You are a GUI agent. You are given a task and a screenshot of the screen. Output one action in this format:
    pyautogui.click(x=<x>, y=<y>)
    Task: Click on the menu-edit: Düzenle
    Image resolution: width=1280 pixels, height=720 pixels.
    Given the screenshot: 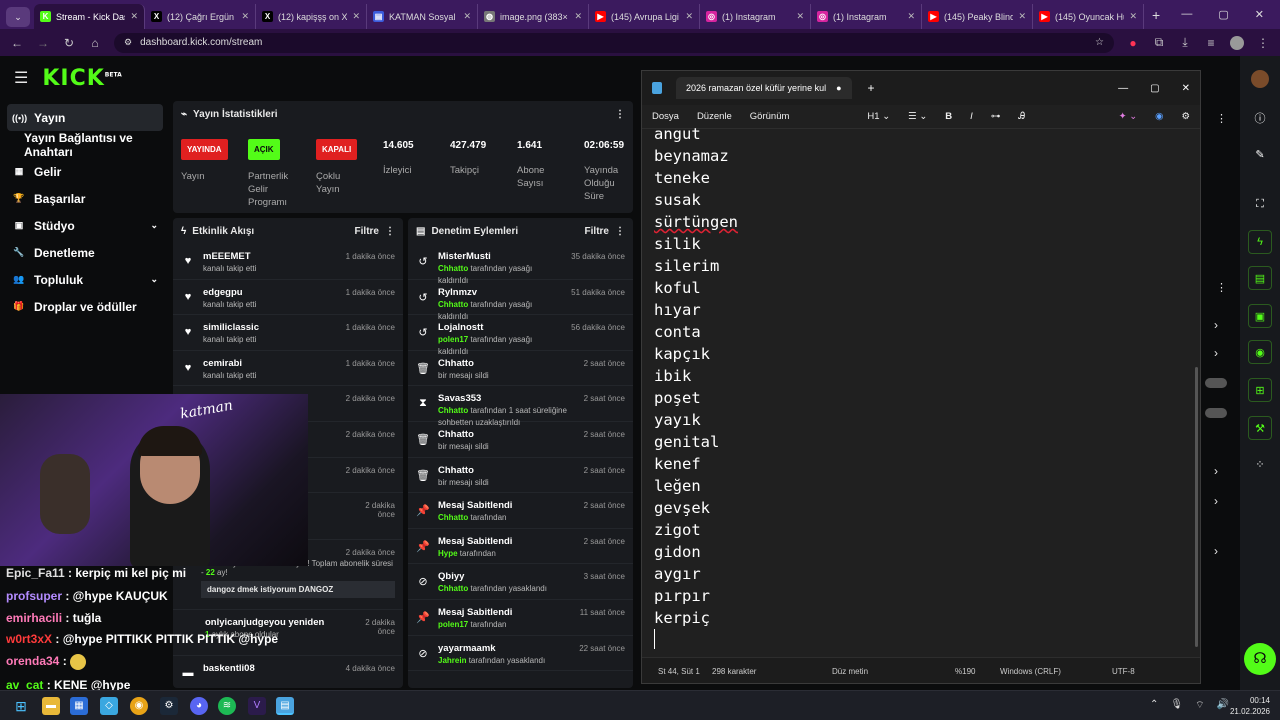 What is the action you would take?
    pyautogui.click(x=714, y=116)
    